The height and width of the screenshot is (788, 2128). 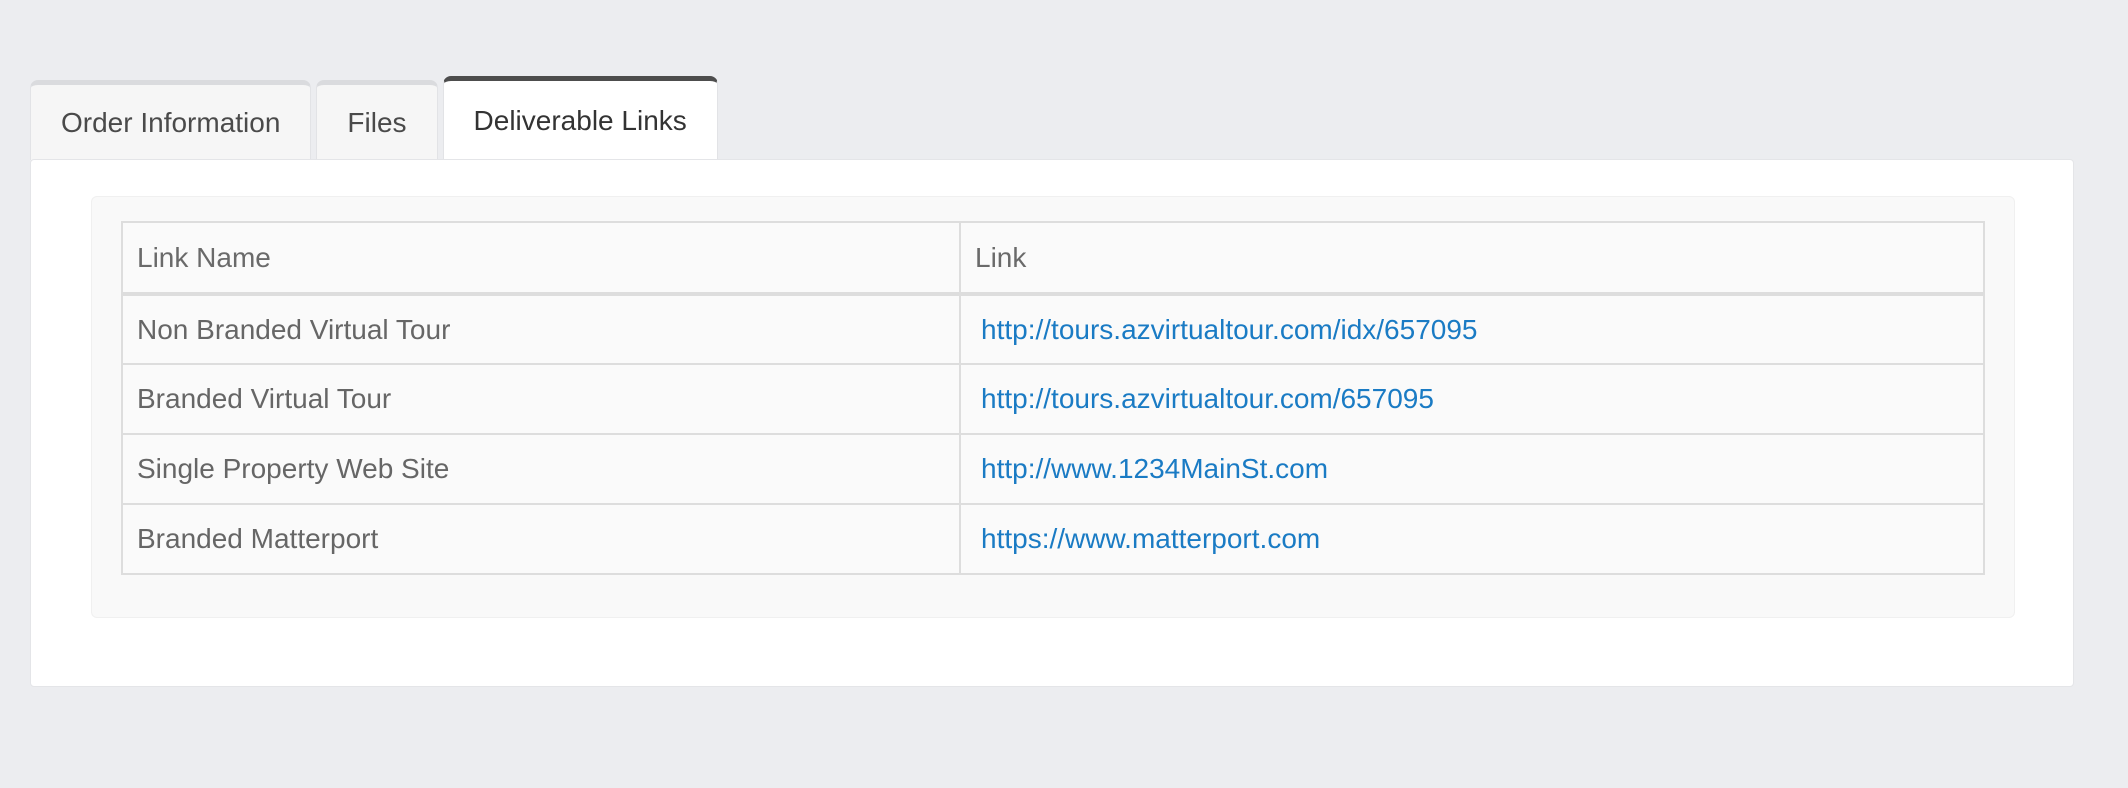 I want to click on link-cell: https://www.matterport.com, so click(x=1472, y=539).